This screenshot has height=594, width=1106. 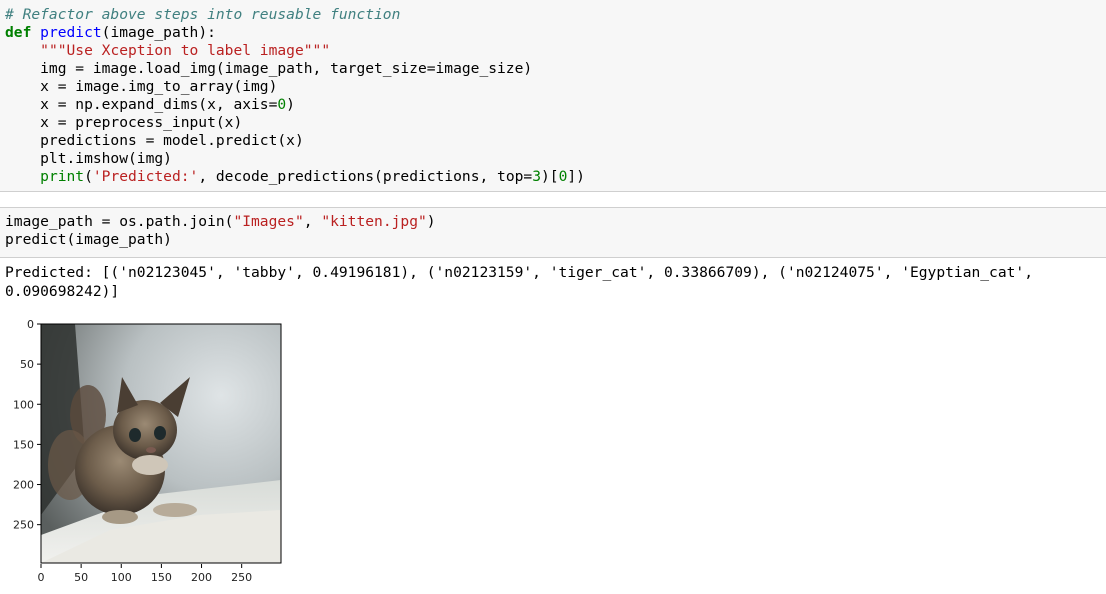 I want to click on code-line: x = np.expand_dims(x, axis=0), so click(x=295, y=105).